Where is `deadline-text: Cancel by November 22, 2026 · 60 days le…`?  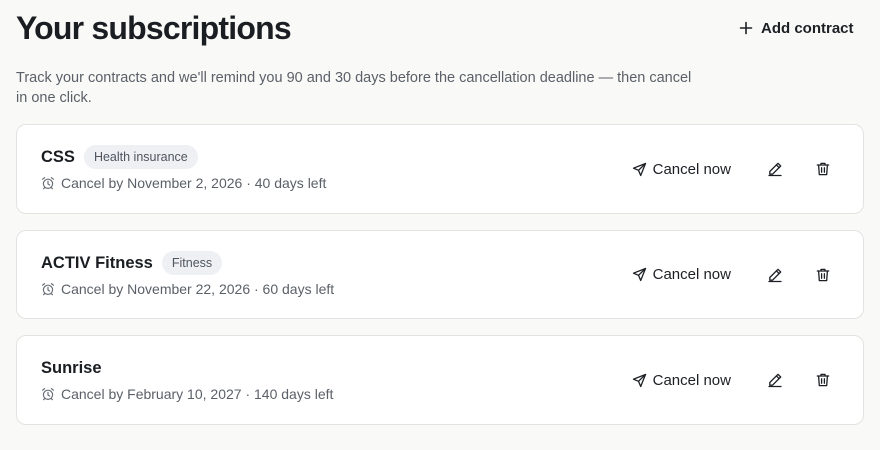
deadline-text: Cancel by November 22, 2026 · 60 days le… is located at coordinates (198, 289).